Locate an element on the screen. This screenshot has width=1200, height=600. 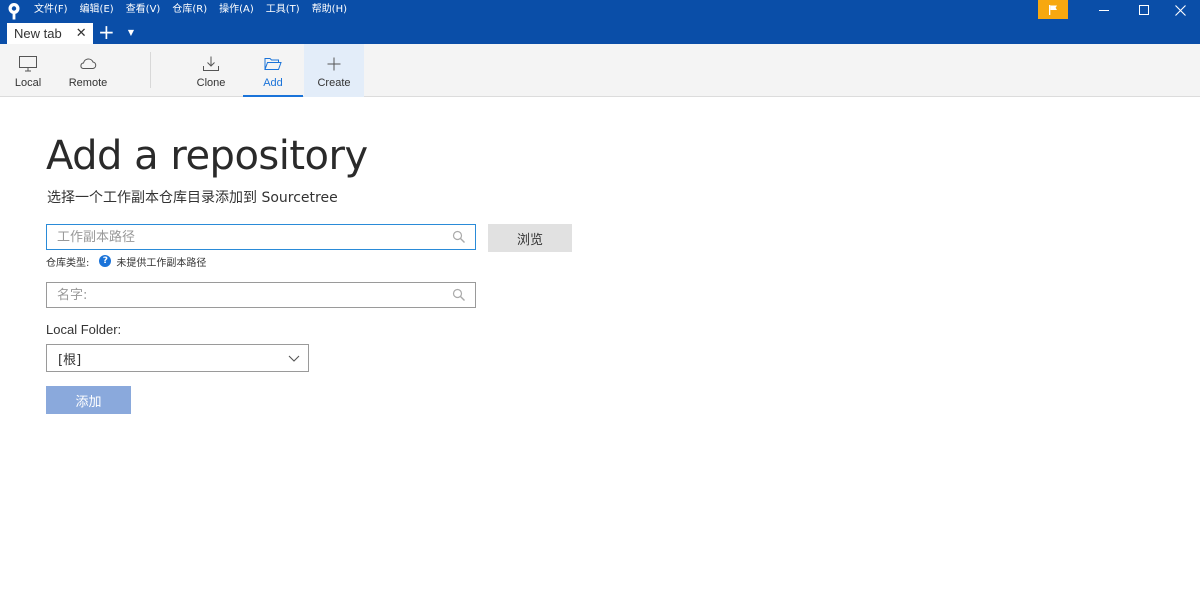
toolbar-remote-label: Remote is located at coordinates (88, 83).